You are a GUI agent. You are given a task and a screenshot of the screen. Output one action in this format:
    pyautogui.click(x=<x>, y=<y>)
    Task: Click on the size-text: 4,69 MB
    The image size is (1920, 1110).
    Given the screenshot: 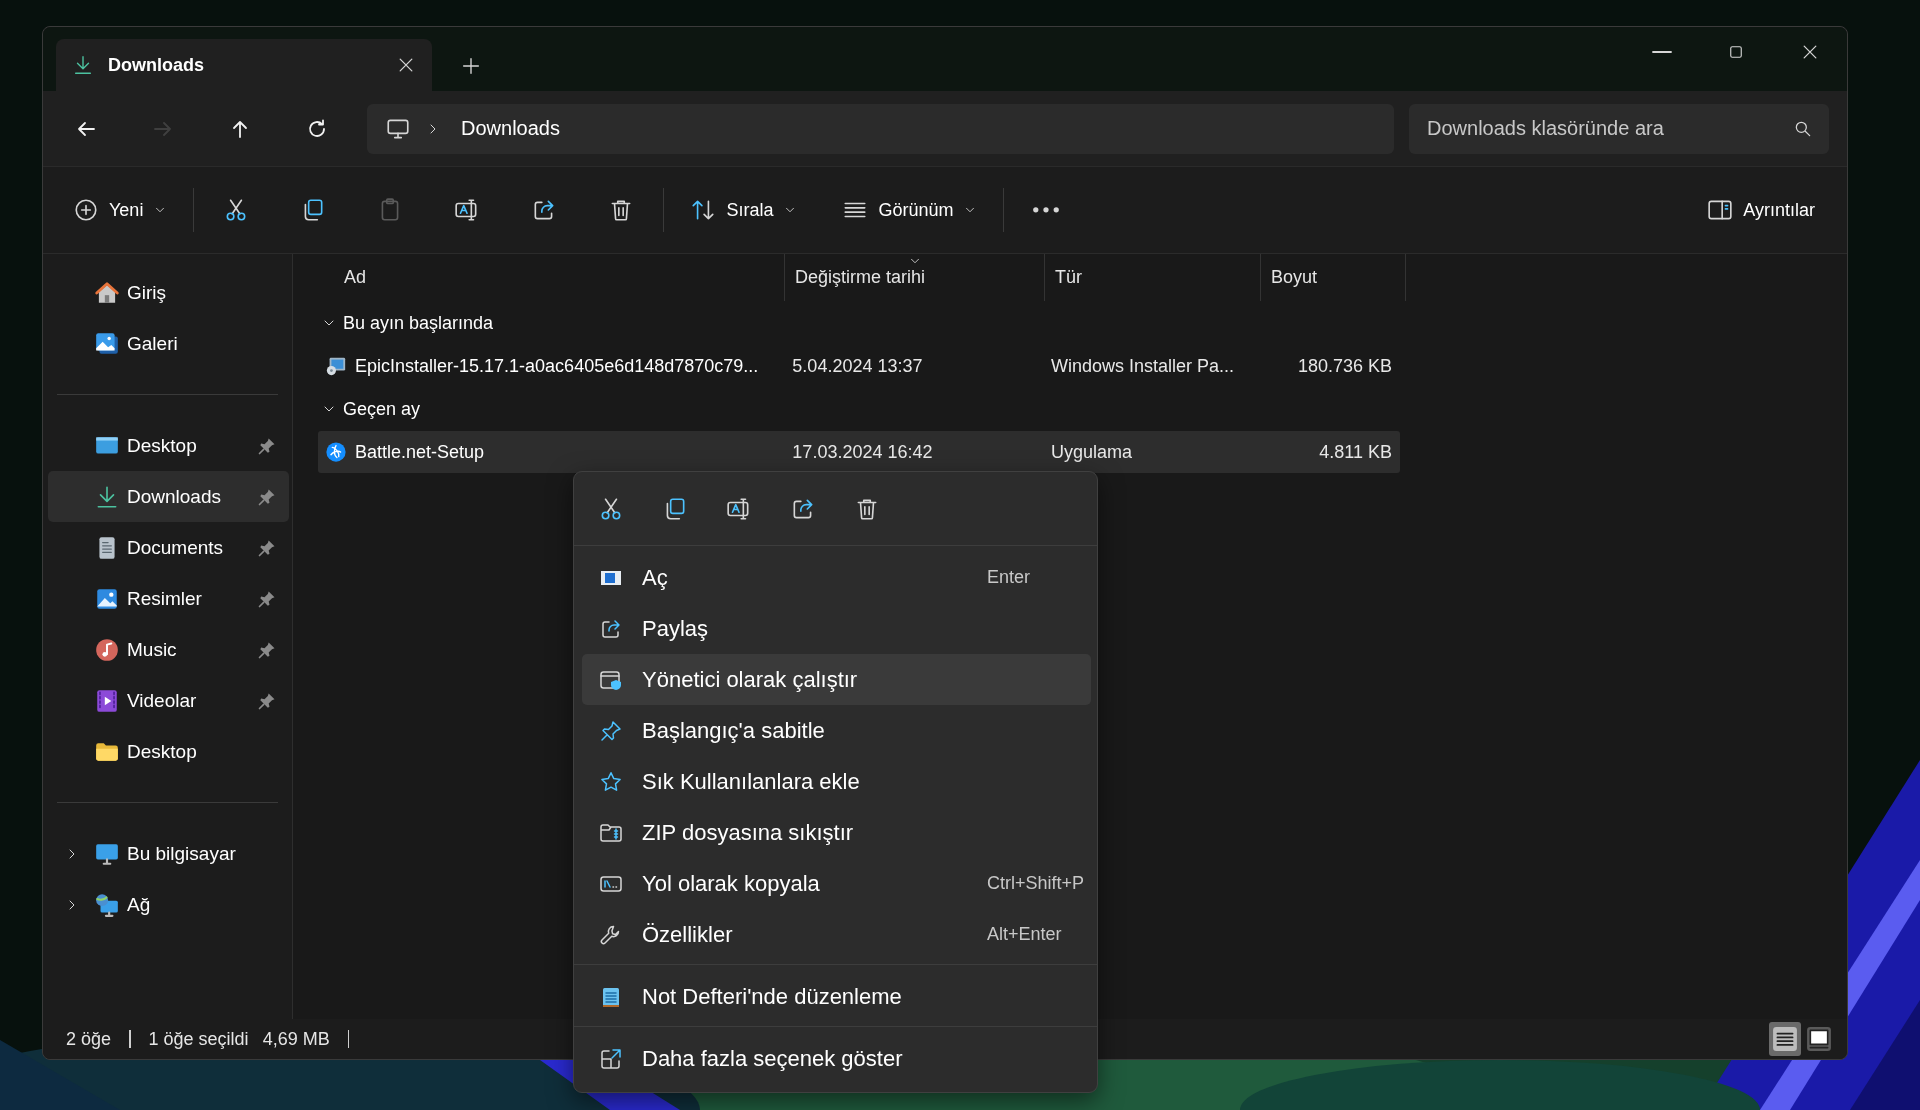 What is the action you would take?
    pyautogui.click(x=296, y=1039)
    